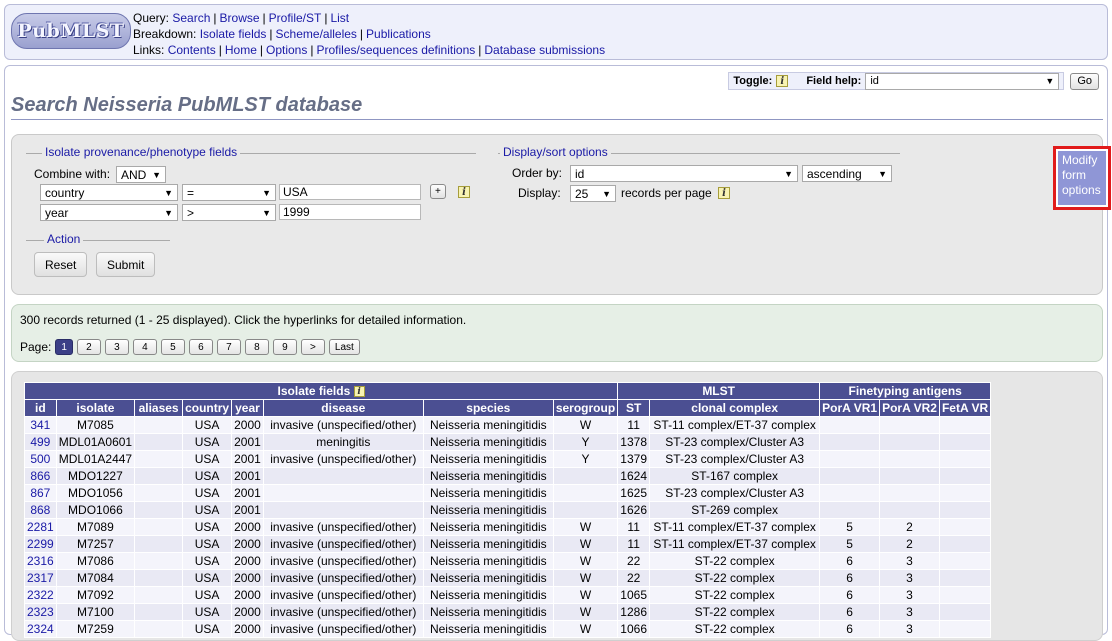  What do you see at coordinates (95, 408) in the screenshot?
I see `col-isolate-header: isolate` at bounding box center [95, 408].